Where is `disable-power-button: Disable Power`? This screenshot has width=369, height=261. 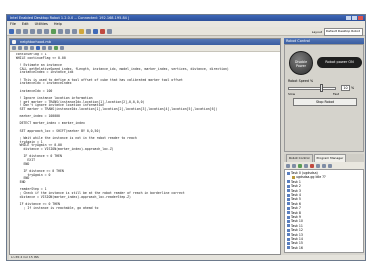
disable-power-button: Disable Power is located at coordinates (301, 63).